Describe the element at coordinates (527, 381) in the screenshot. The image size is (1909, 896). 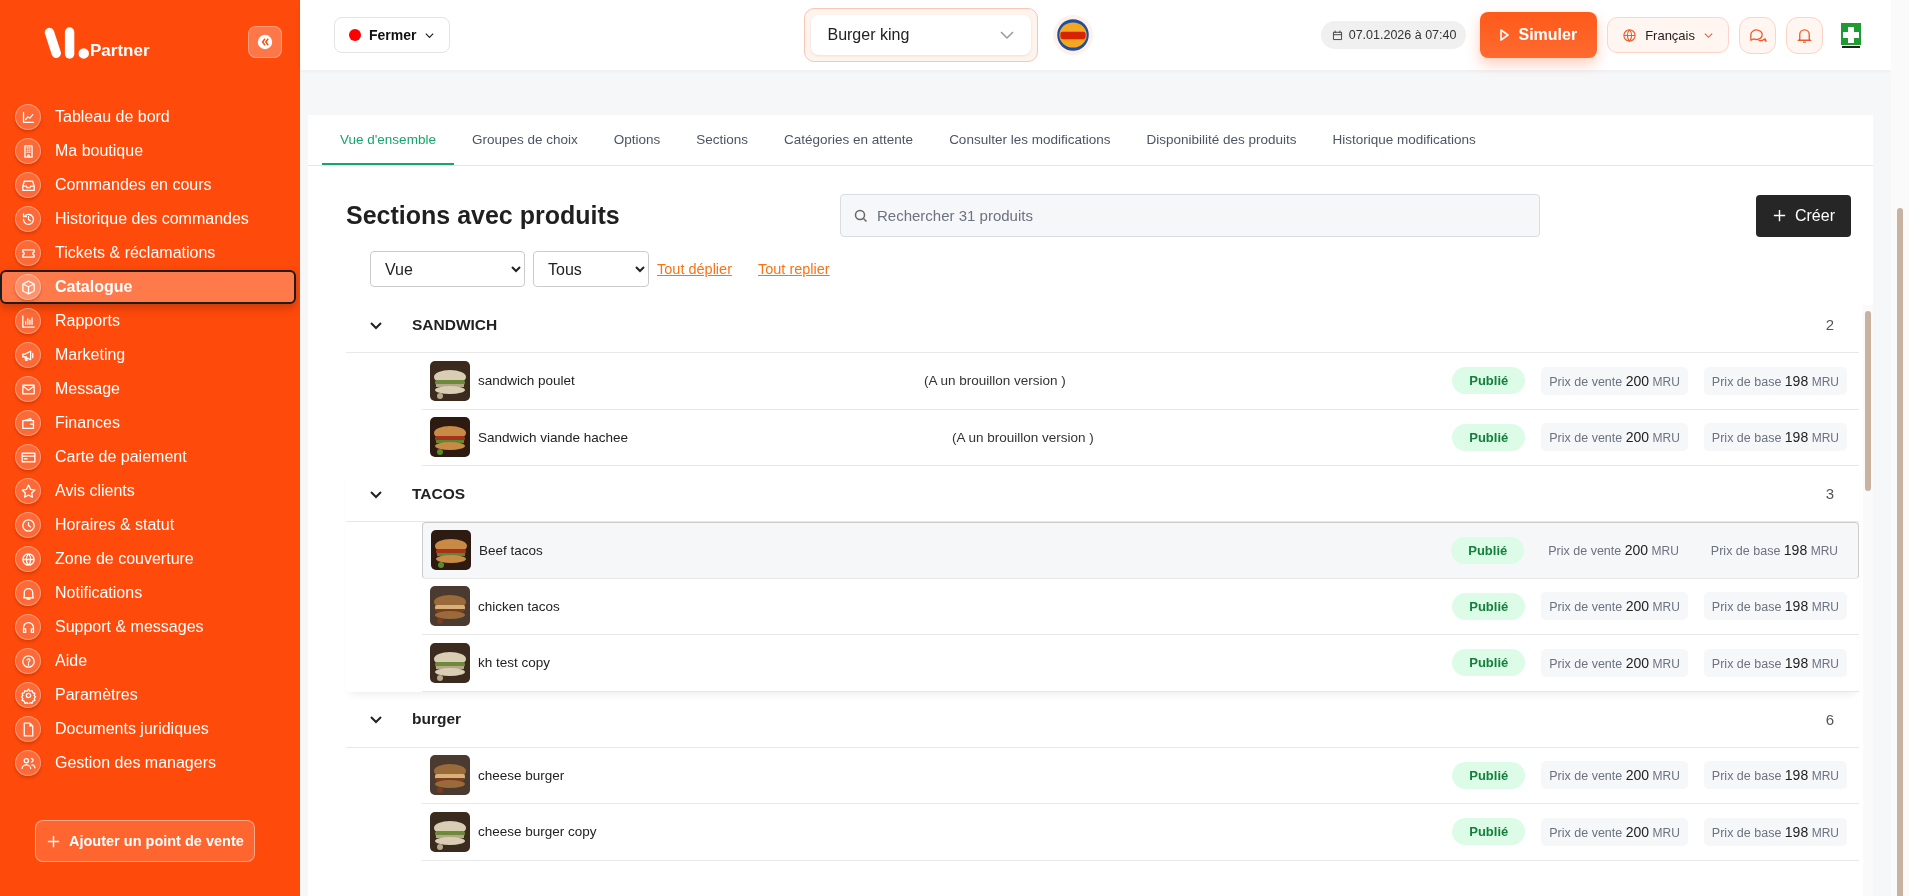
I see `product-name: sandwich poulet` at that location.